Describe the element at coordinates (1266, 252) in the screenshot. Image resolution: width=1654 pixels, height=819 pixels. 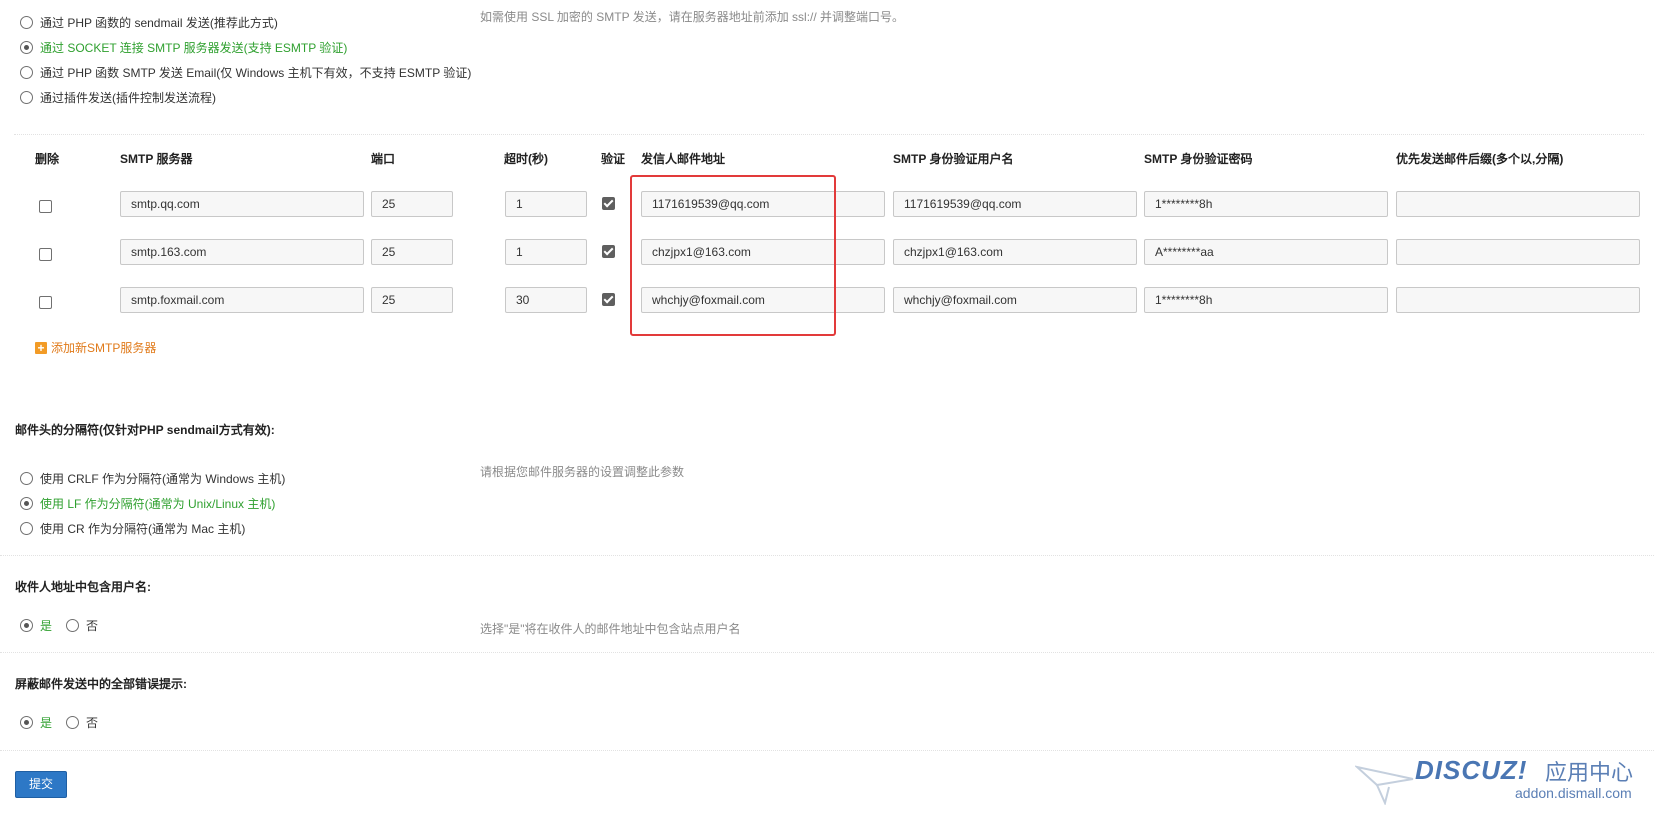
I see `password-input: A********aa` at that location.